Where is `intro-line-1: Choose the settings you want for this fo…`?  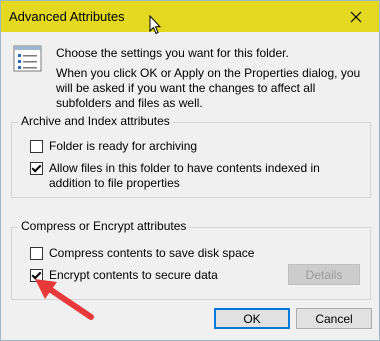
intro-line-1: Choose the settings you want for this fo… is located at coordinates (172, 53).